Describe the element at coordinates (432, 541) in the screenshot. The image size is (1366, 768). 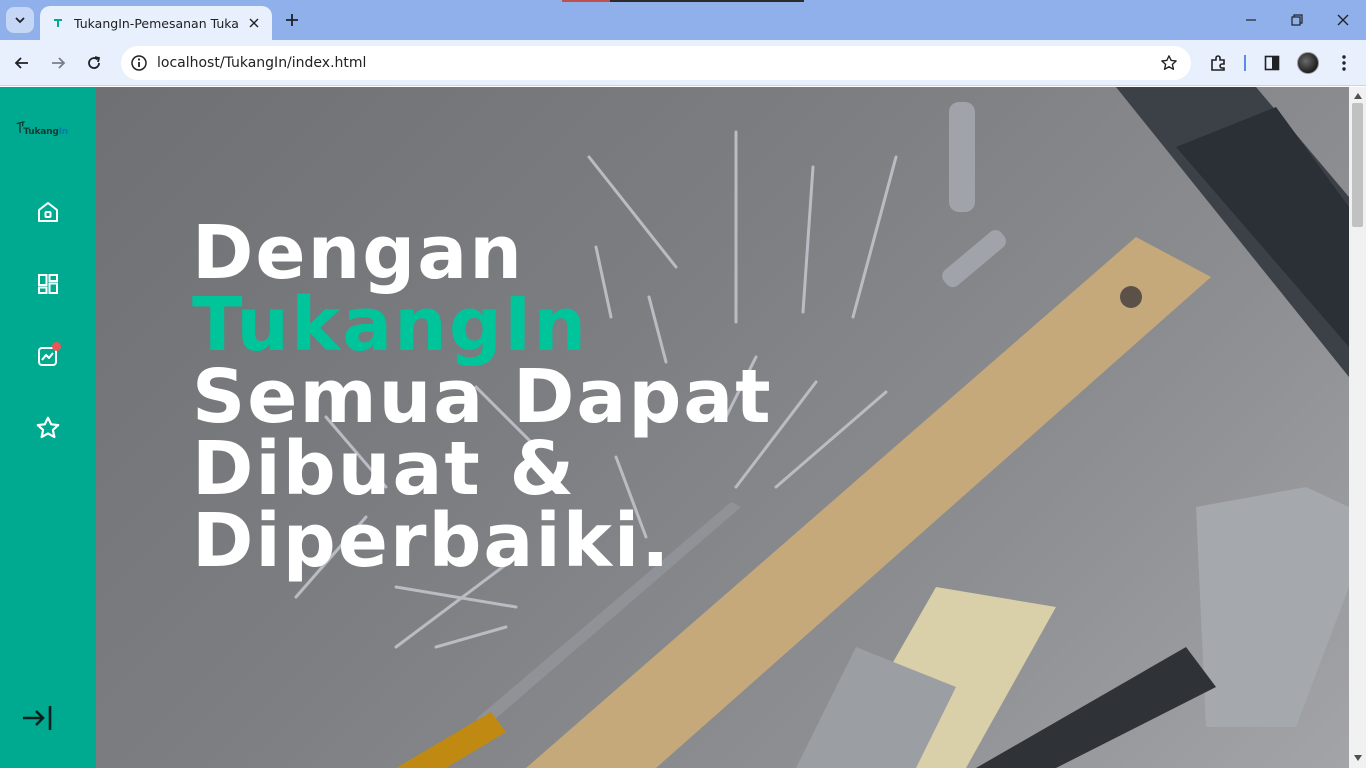
I see `headline-line-5: Diperbaiki.` at that location.